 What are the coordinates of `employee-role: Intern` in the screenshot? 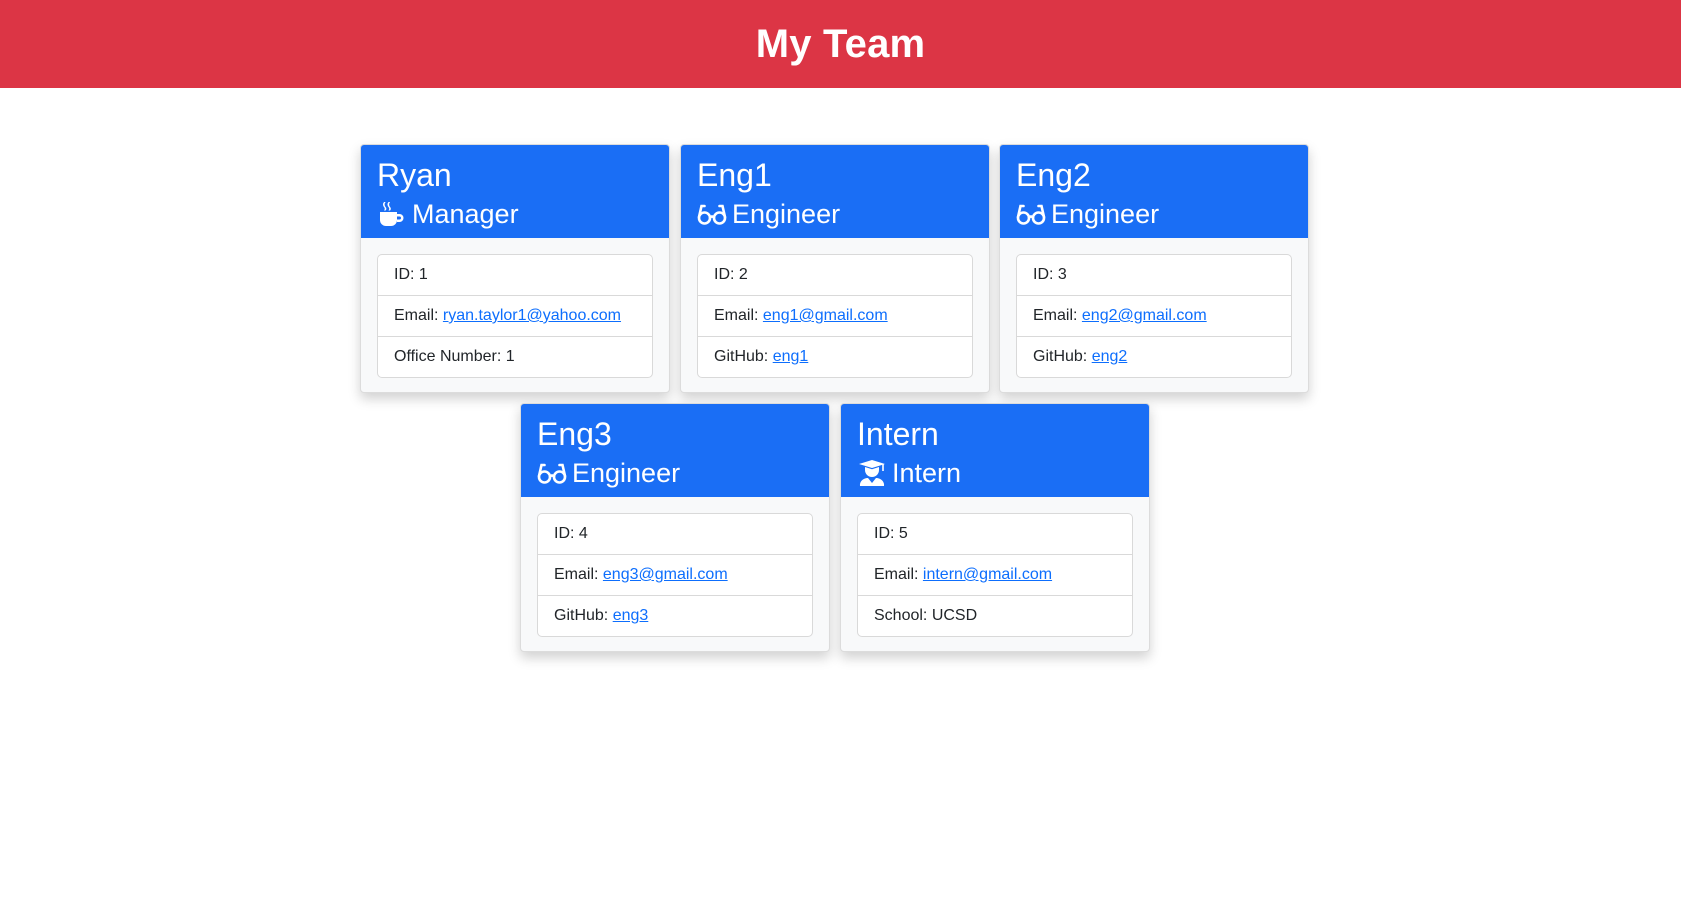 It's located at (995, 473).